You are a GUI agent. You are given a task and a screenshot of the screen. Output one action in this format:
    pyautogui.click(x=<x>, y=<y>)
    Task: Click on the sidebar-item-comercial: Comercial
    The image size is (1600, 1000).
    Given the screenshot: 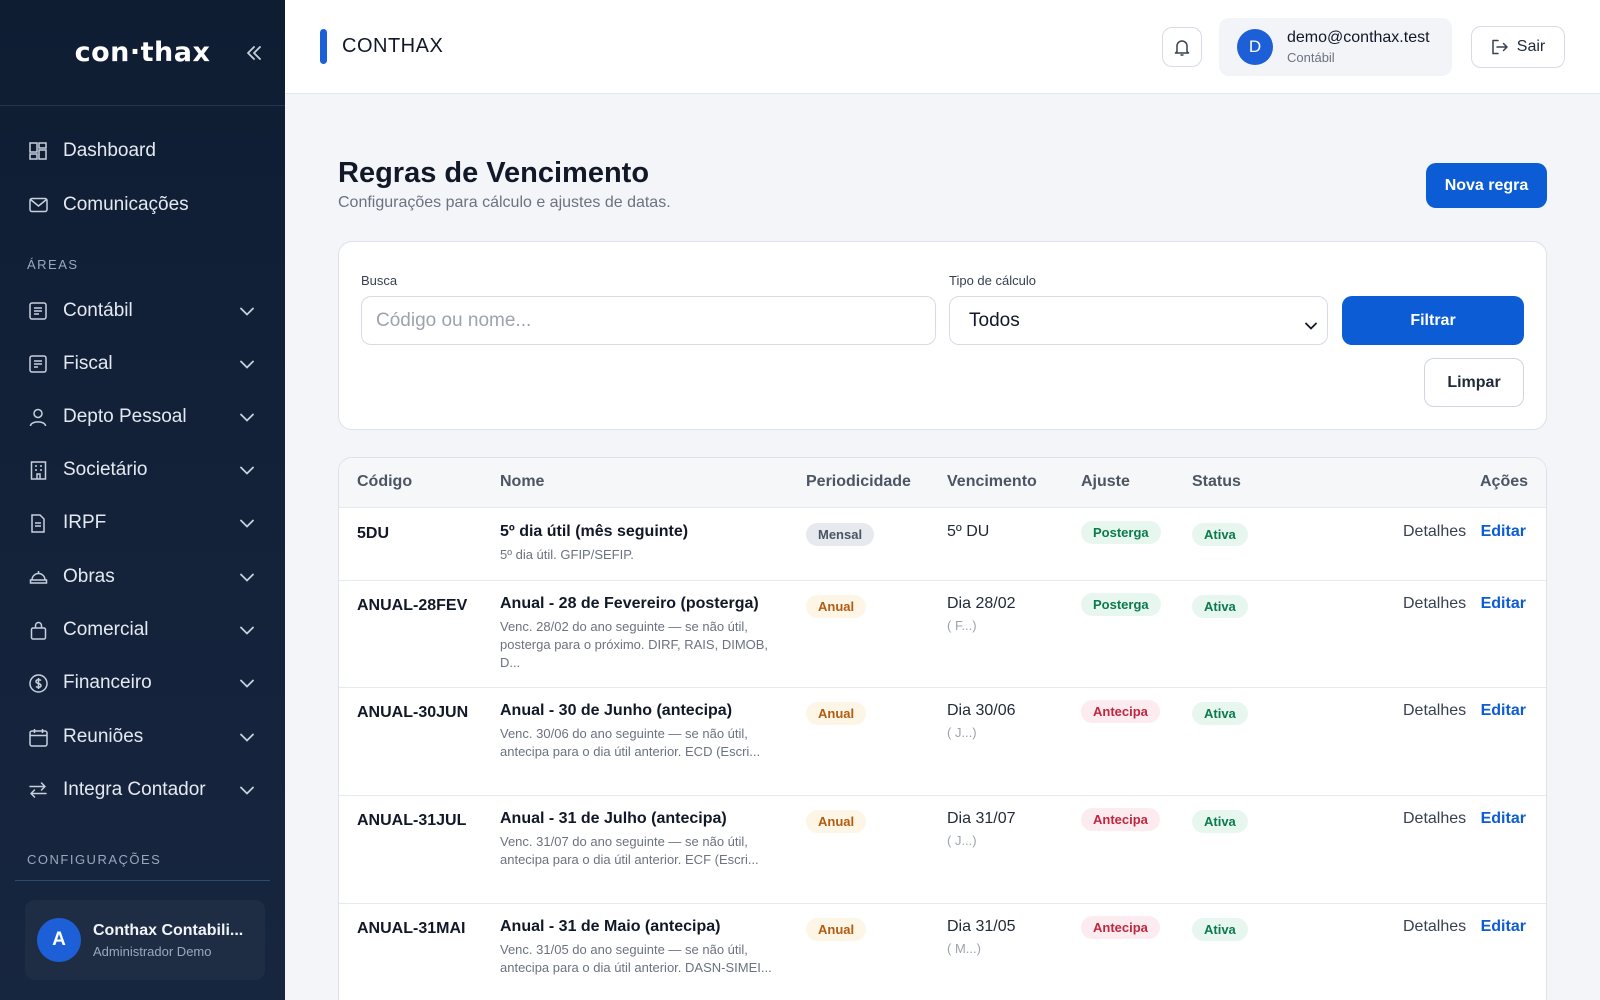 What is the action you would take?
    pyautogui.click(x=142, y=630)
    